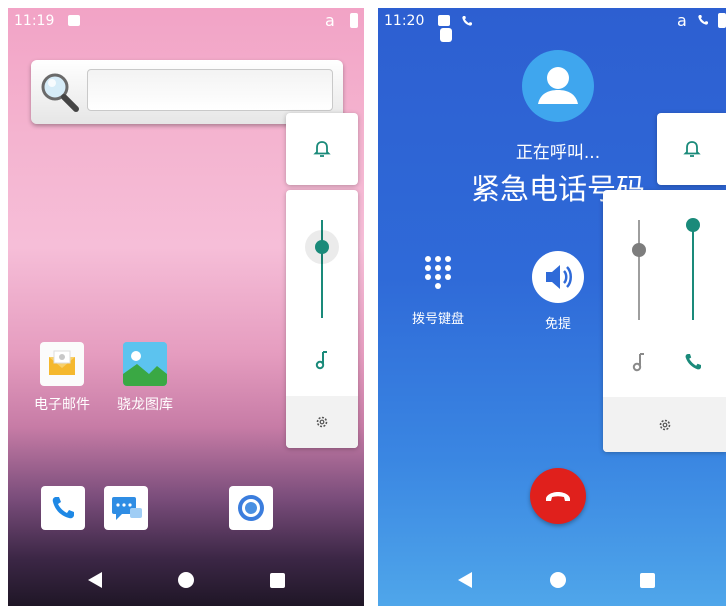  I want to click on app-label: 电子邮件, so click(62, 405).